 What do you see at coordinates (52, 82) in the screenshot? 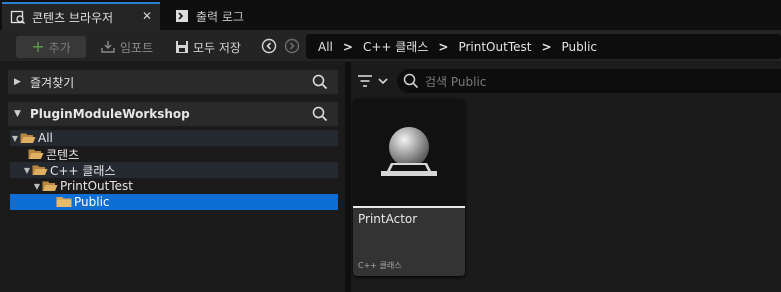
I see `favorites-label: 즐겨찾기` at bounding box center [52, 82].